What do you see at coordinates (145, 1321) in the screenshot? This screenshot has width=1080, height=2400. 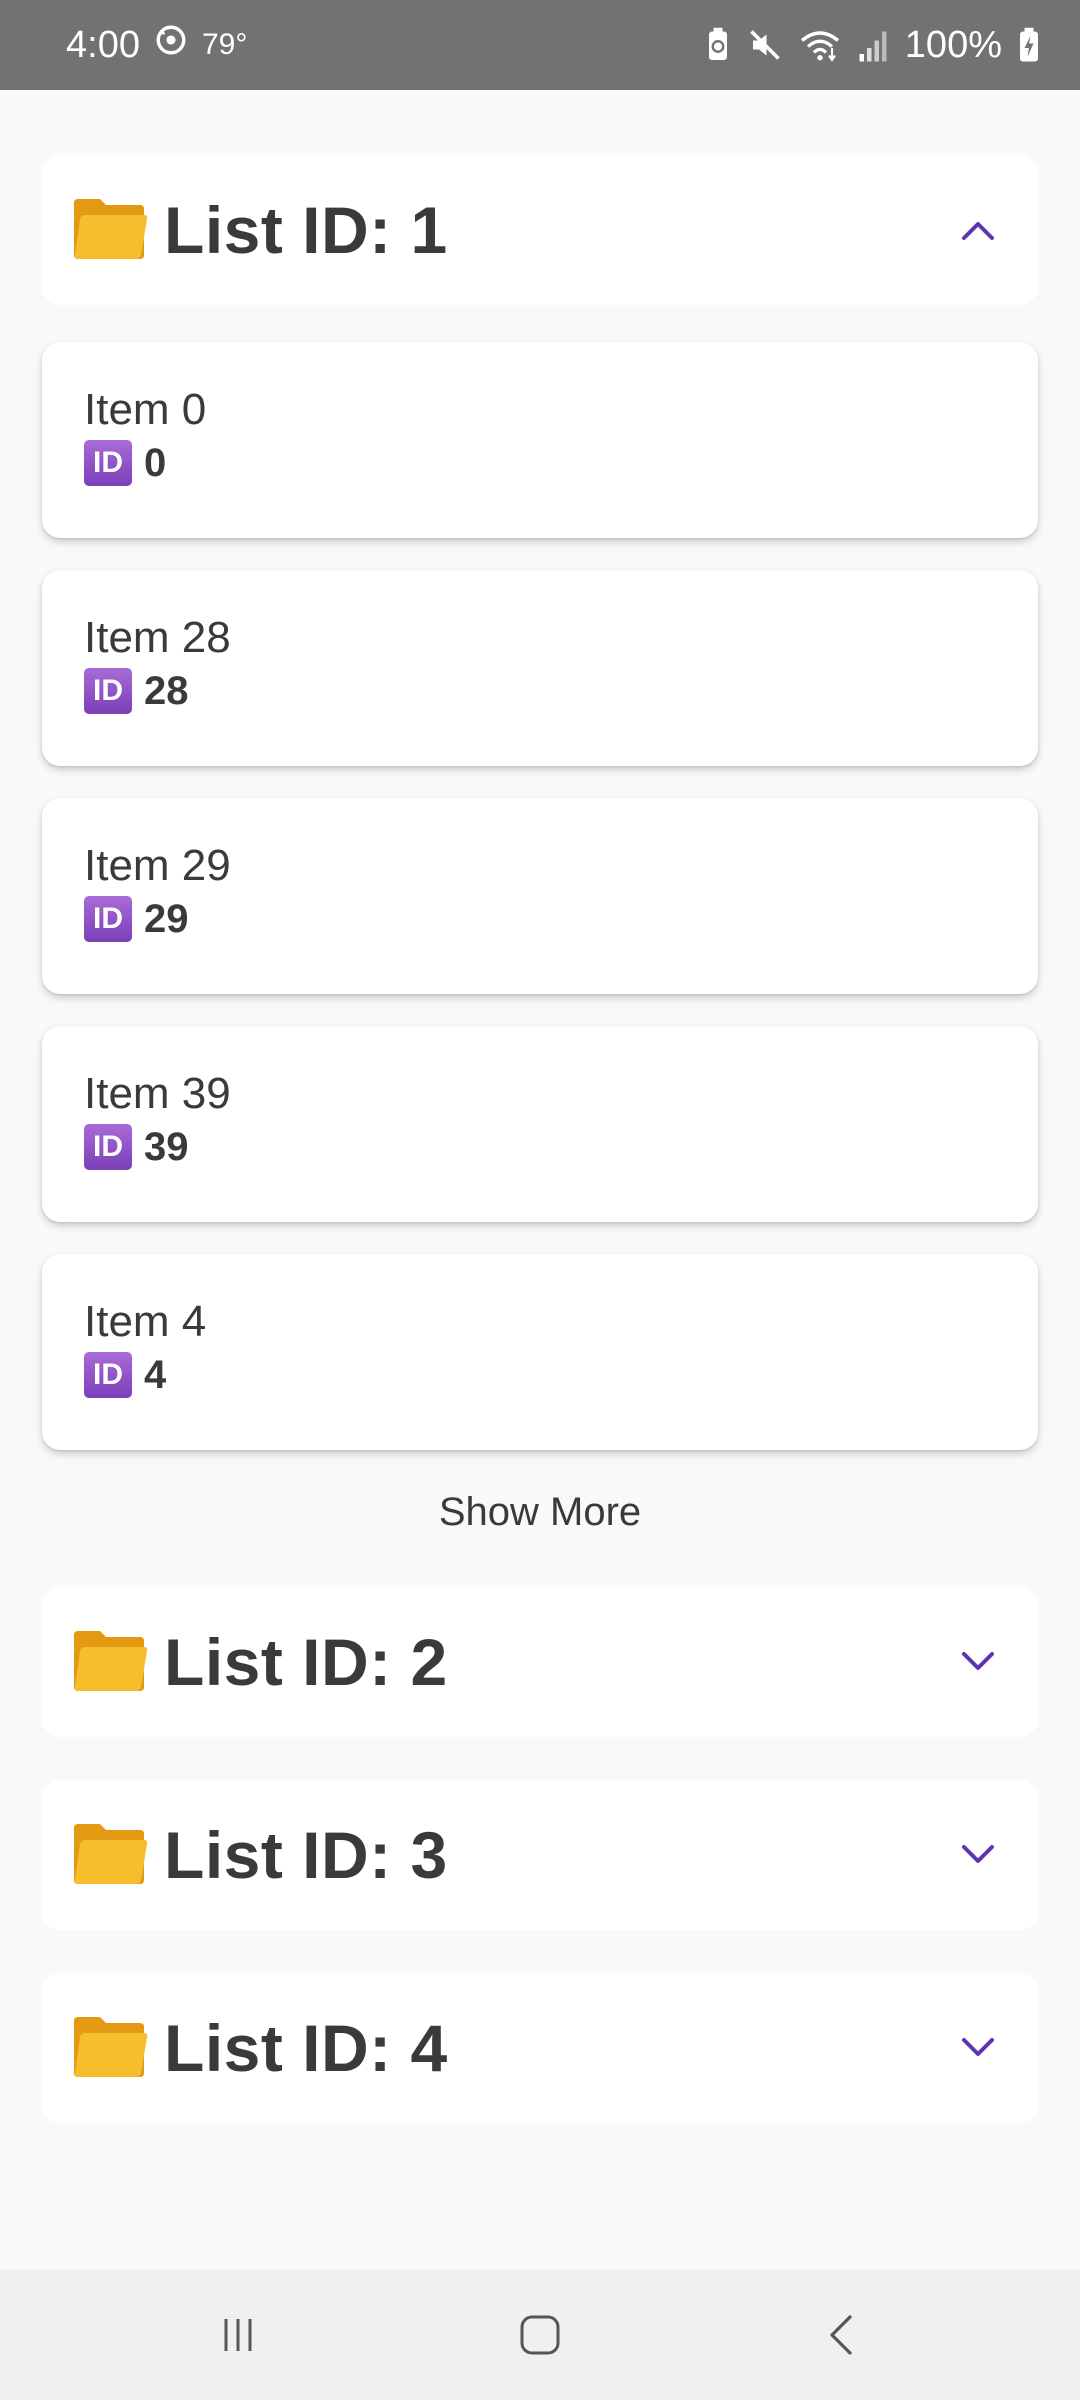 I see `item-name: Item 4` at bounding box center [145, 1321].